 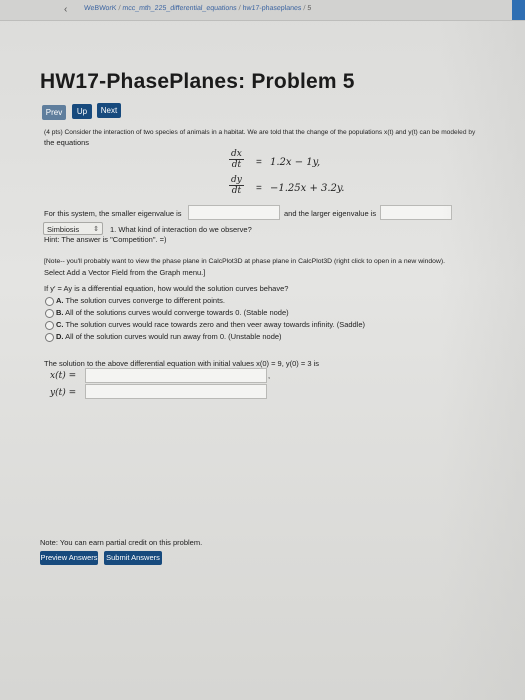 What do you see at coordinates (416, 212) in the screenshot?
I see `eigen-large-input` at bounding box center [416, 212].